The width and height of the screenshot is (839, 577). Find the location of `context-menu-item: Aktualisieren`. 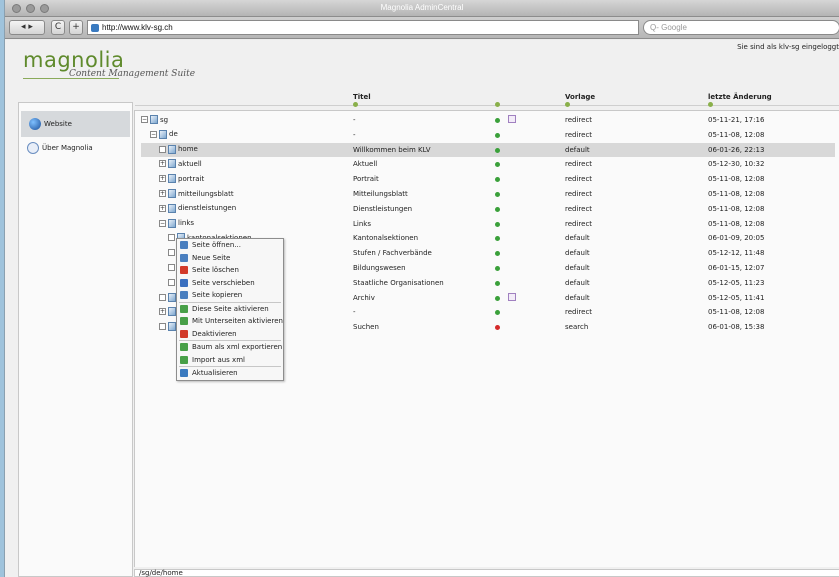

context-menu-item: Aktualisieren is located at coordinates (230, 373).